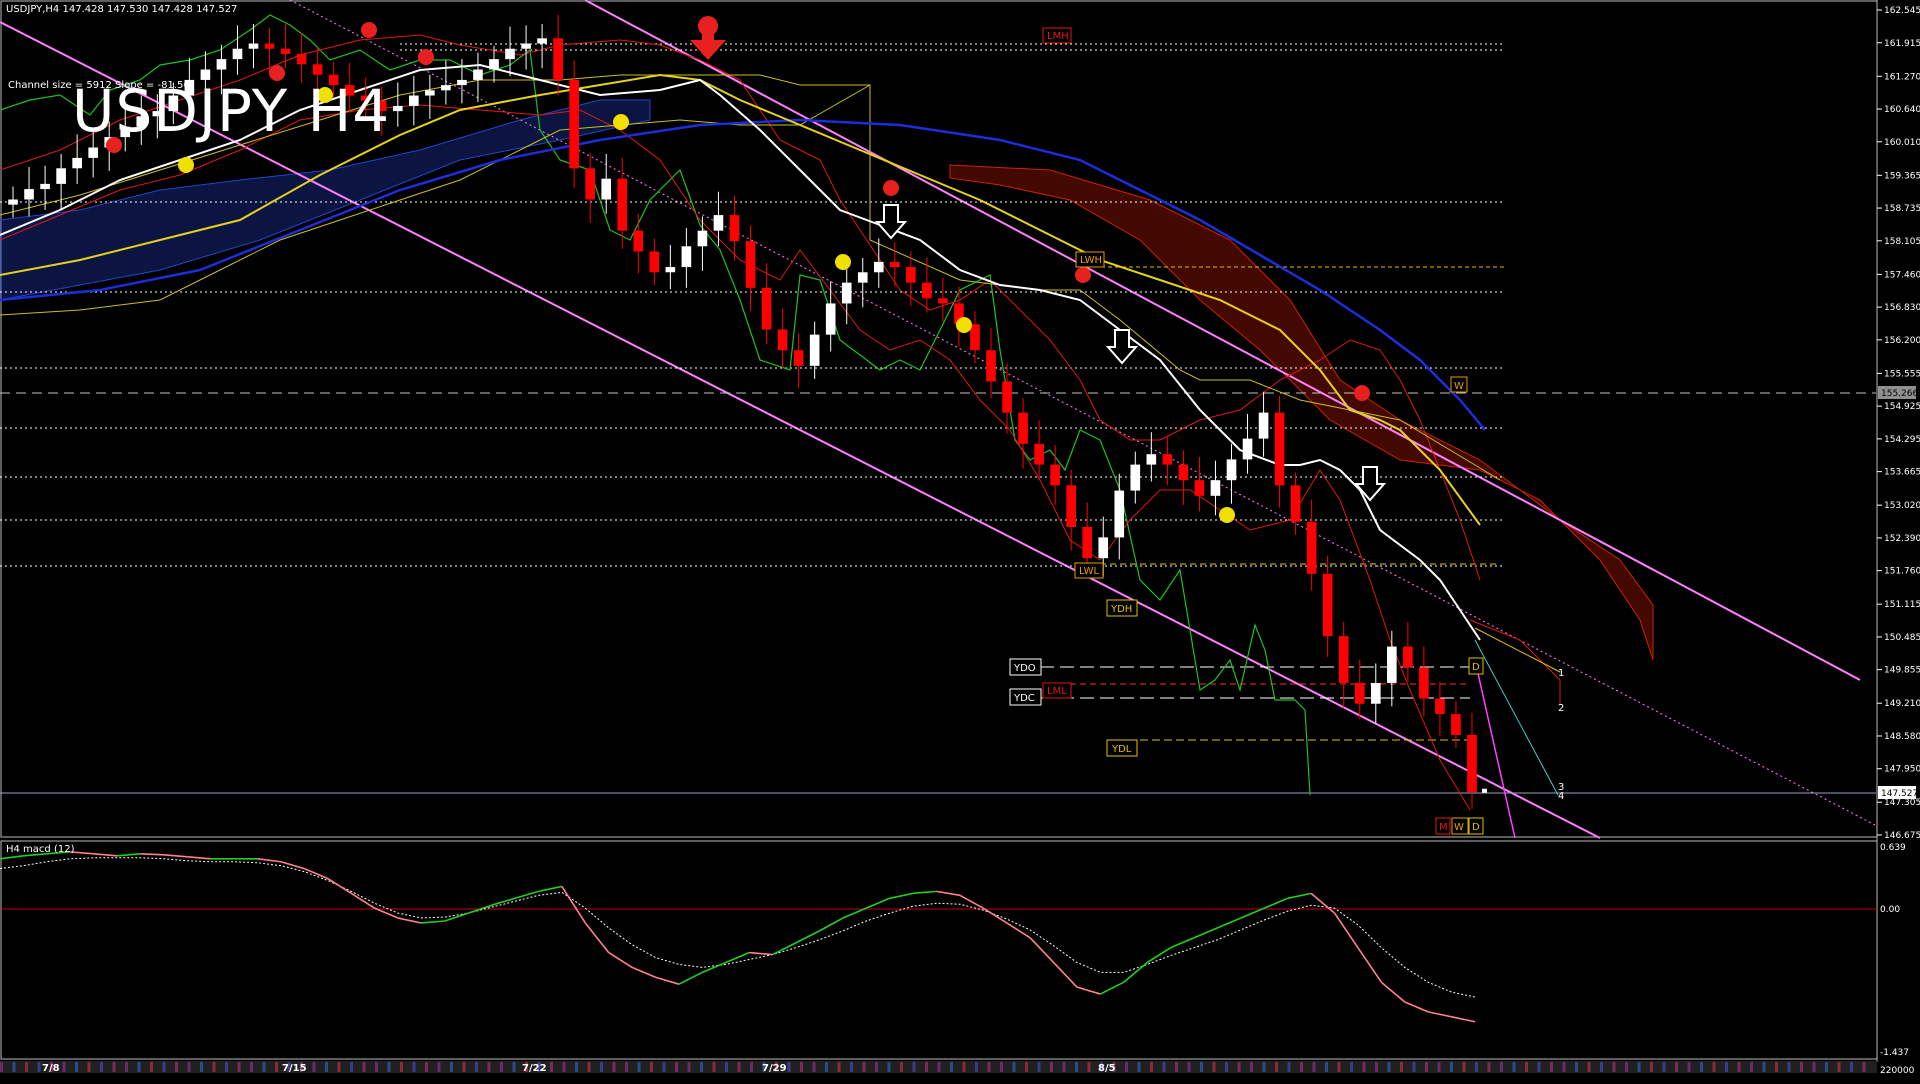  I want to click on label-ydc: YDC, so click(1024, 698).